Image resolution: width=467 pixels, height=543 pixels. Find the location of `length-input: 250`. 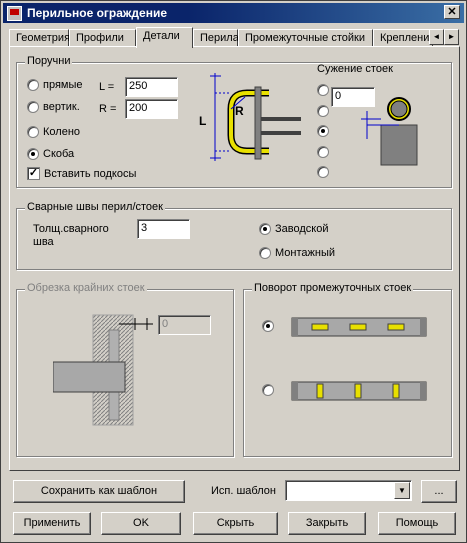

length-input: 250 is located at coordinates (151, 87).